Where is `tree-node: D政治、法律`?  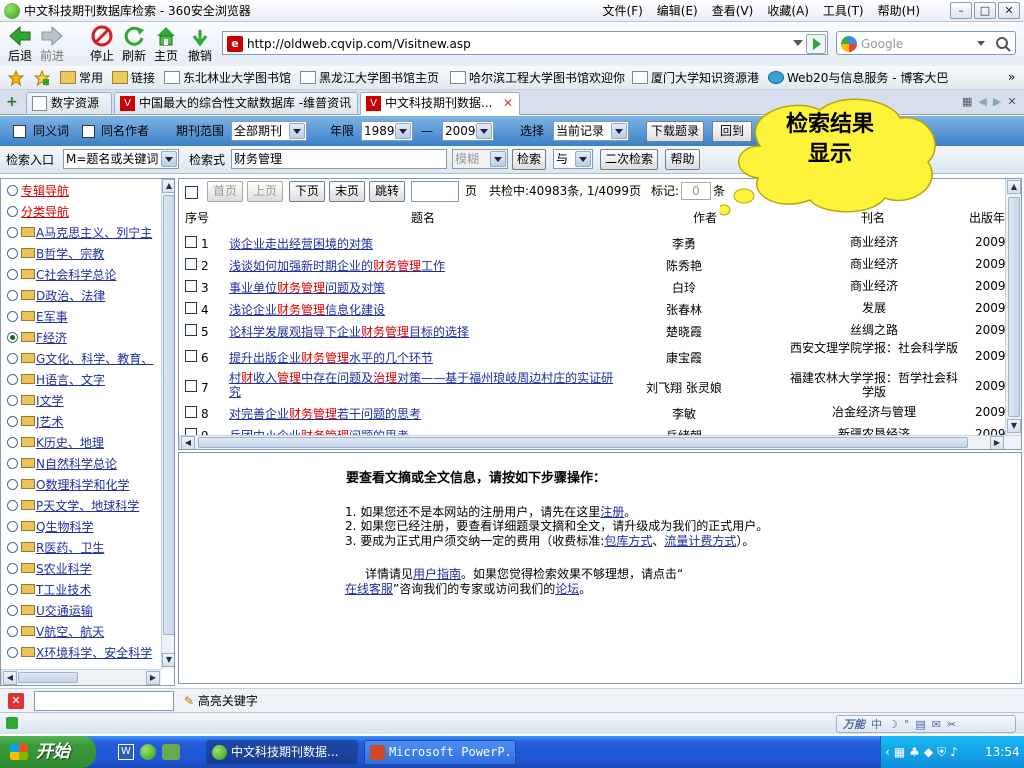
tree-node: D政治、法律 is located at coordinates (56, 296).